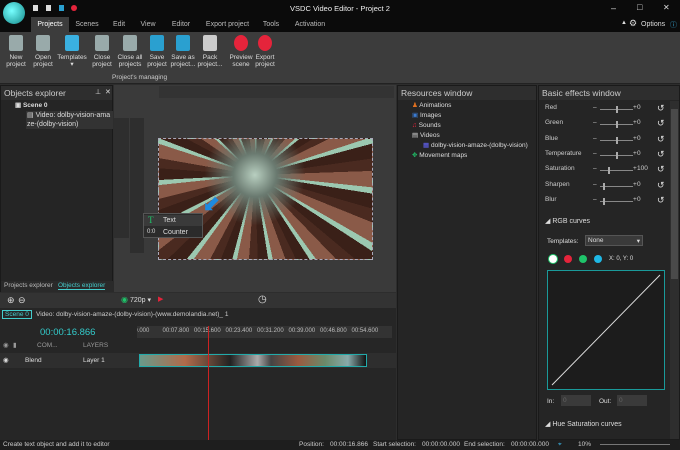  What do you see at coordinates (119, 24) in the screenshot?
I see `tab-edit: Edit` at bounding box center [119, 24].